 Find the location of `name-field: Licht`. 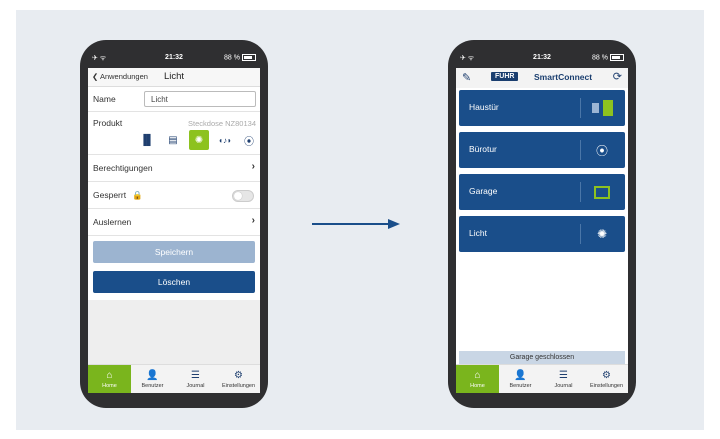

name-field: Licht is located at coordinates (200, 99).